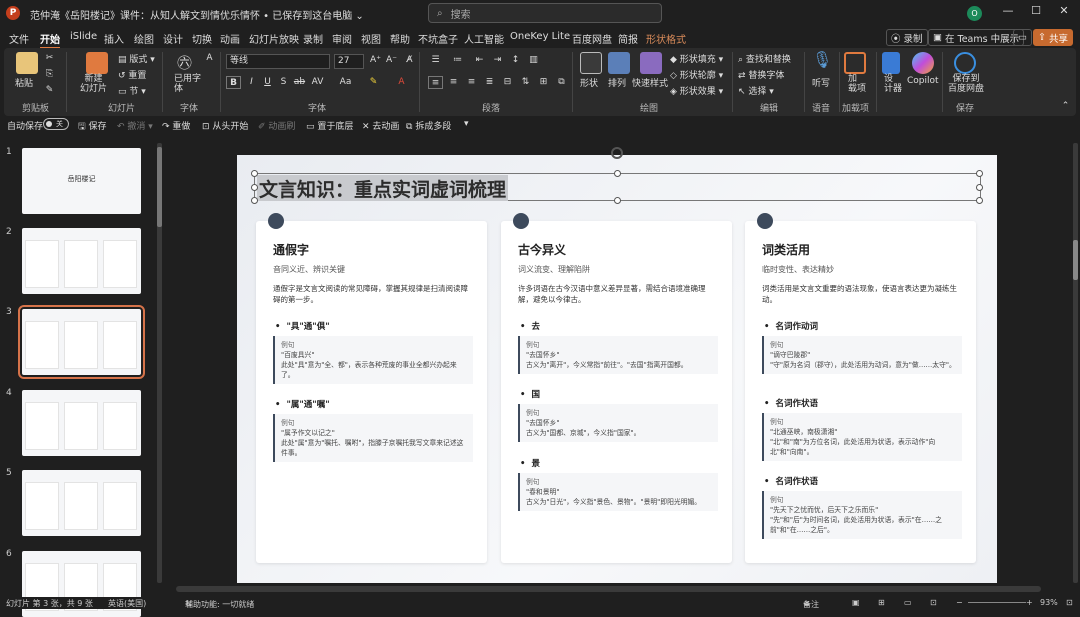  What do you see at coordinates (371, 38) in the screenshot?
I see `tab-view: 视图` at bounding box center [371, 38].